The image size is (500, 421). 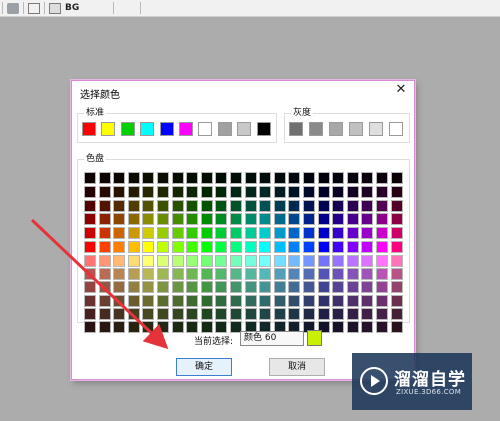 I want to click on play-logo-icon, so click(x=374, y=381).